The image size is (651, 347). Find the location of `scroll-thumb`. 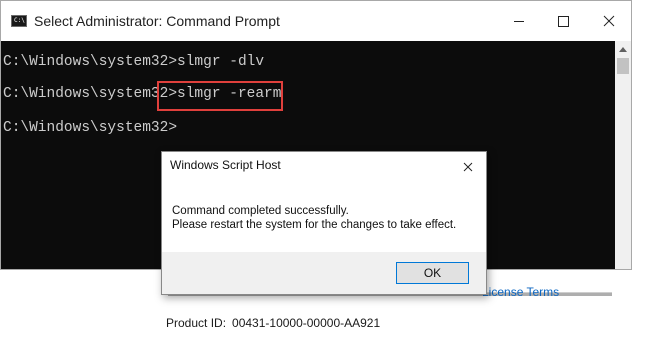

scroll-thumb is located at coordinates (623, 66).